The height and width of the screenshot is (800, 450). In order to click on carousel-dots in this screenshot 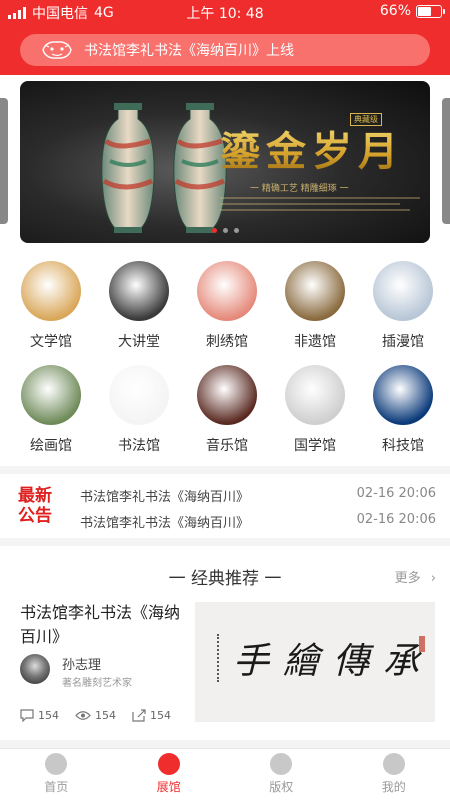, I will do `click(225, 230)`.